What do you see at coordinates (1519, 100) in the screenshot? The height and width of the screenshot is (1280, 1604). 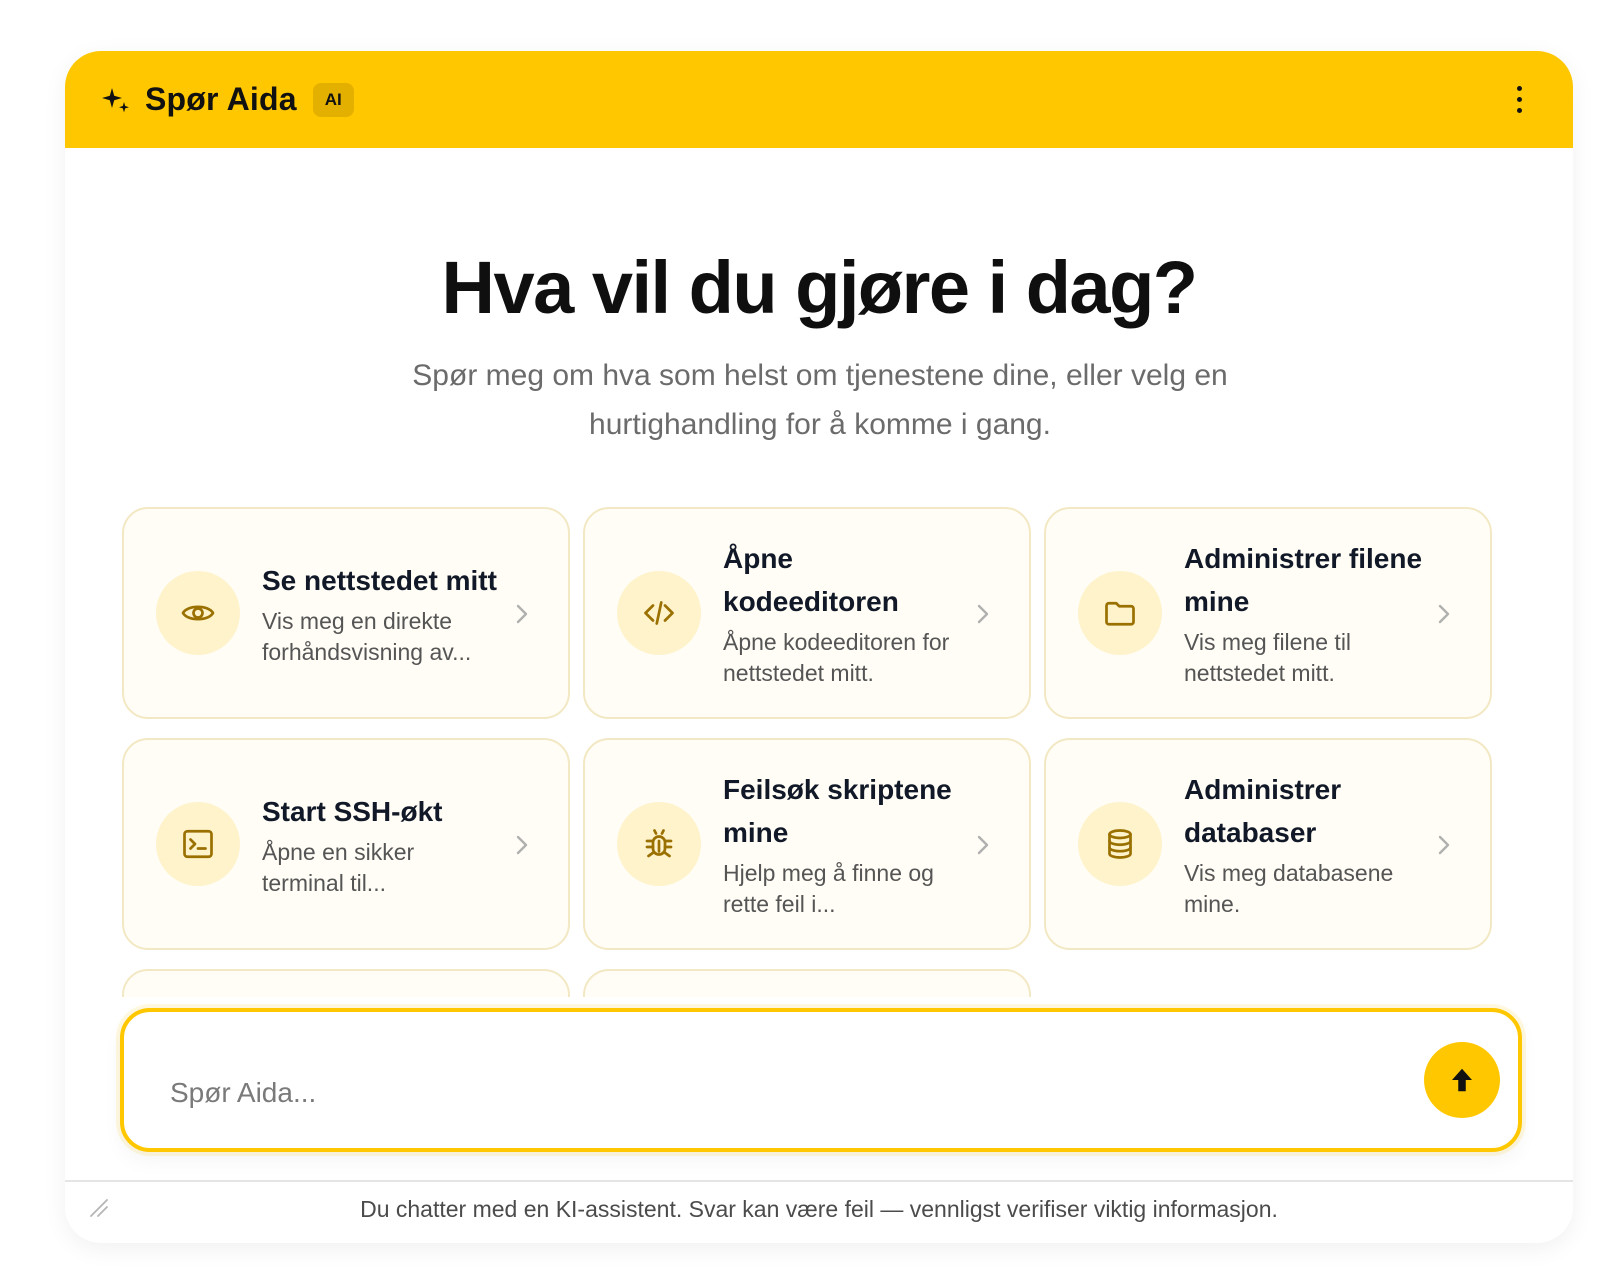 I see `more-menu-button` at bounding box center [1519, 100].